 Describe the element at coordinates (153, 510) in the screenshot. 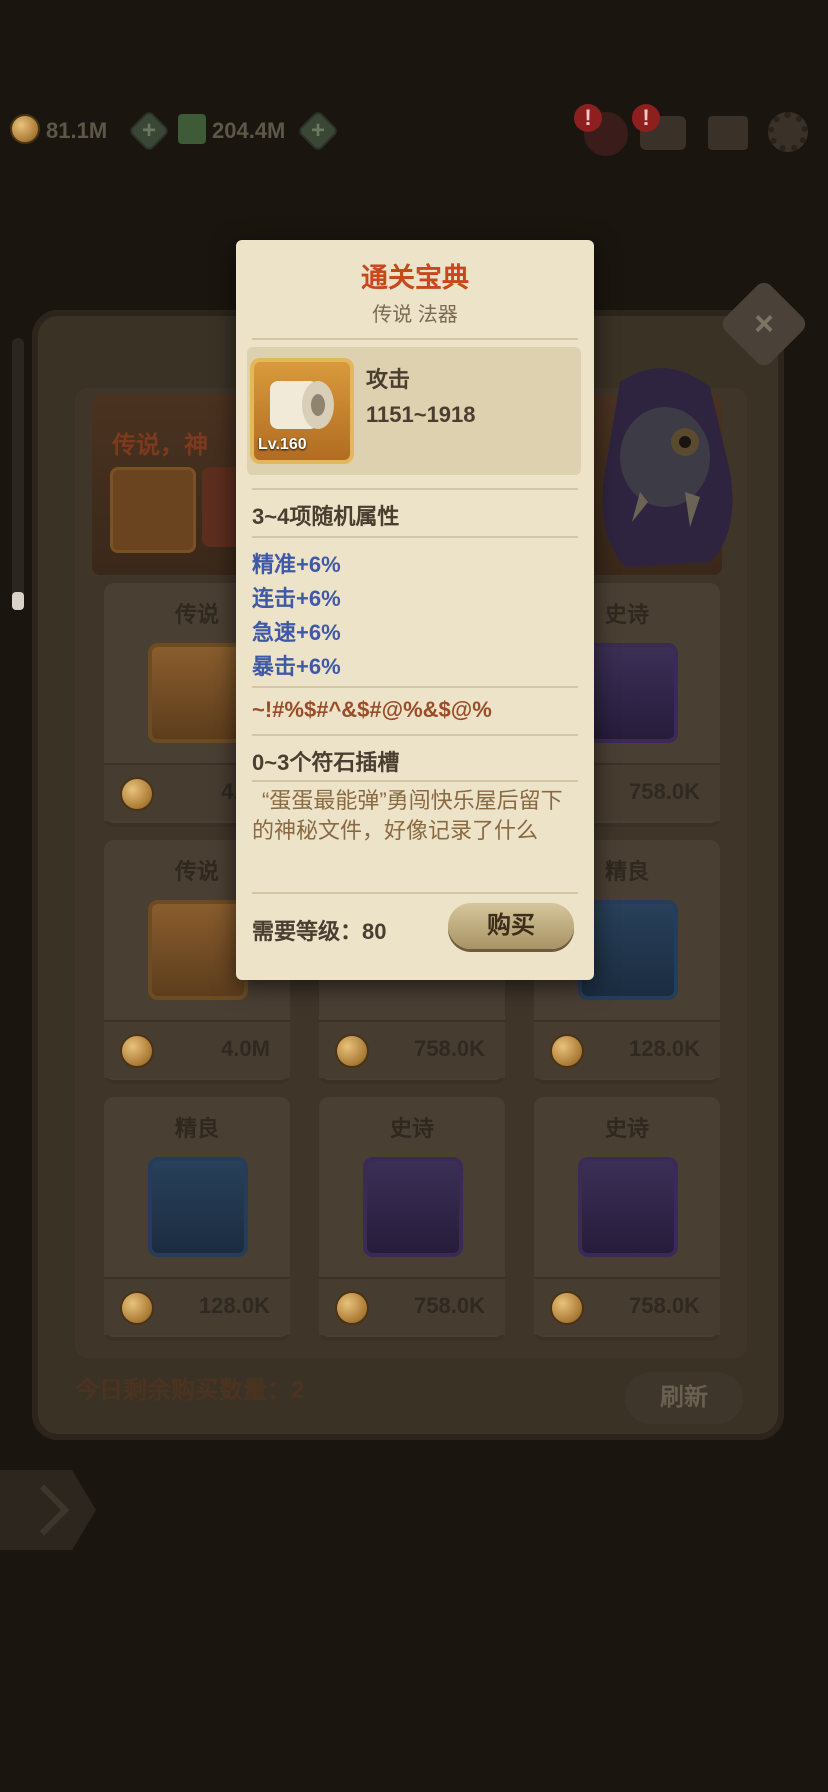

I see `scepter-icon` at that location.